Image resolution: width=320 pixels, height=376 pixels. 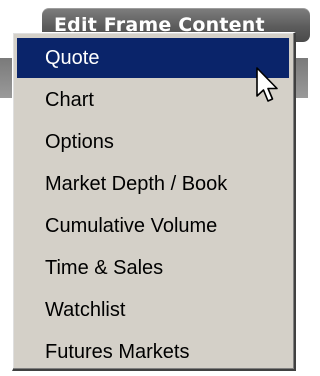 What do you see at coordinates (153, 310) in the screenshot?
I see `menu-item-watchlist: Watchlist` at bounding box center [153, 310].